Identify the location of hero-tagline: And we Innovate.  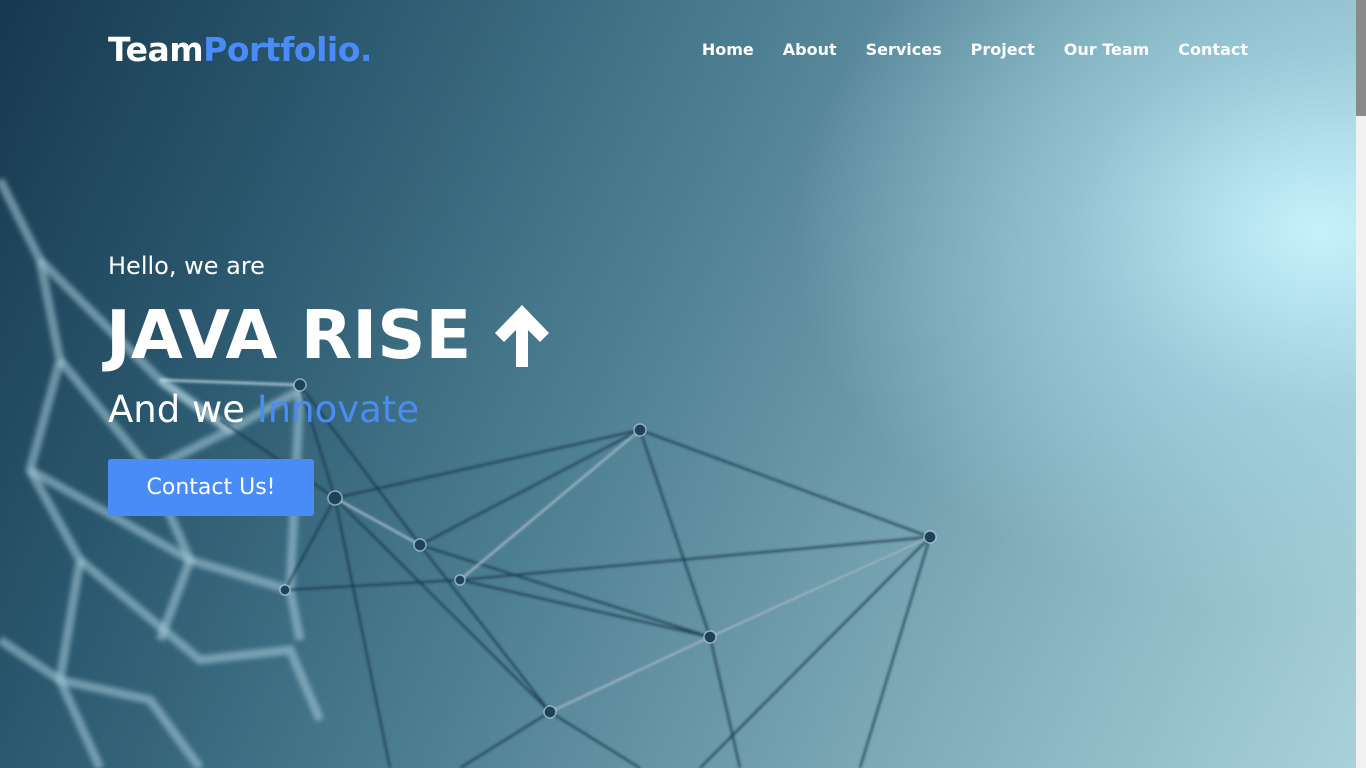
(263, 409).